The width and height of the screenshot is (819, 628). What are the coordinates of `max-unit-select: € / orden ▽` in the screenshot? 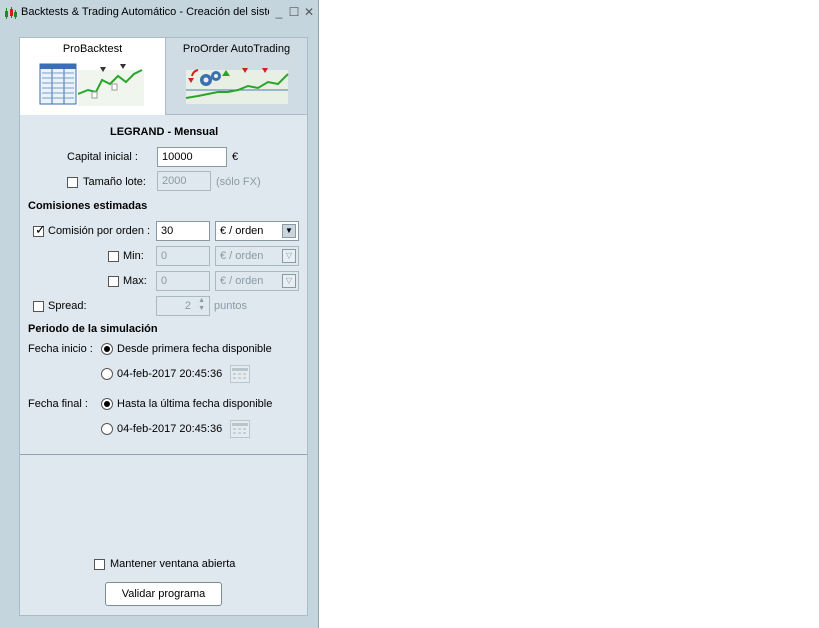 It's located at (257, 281).